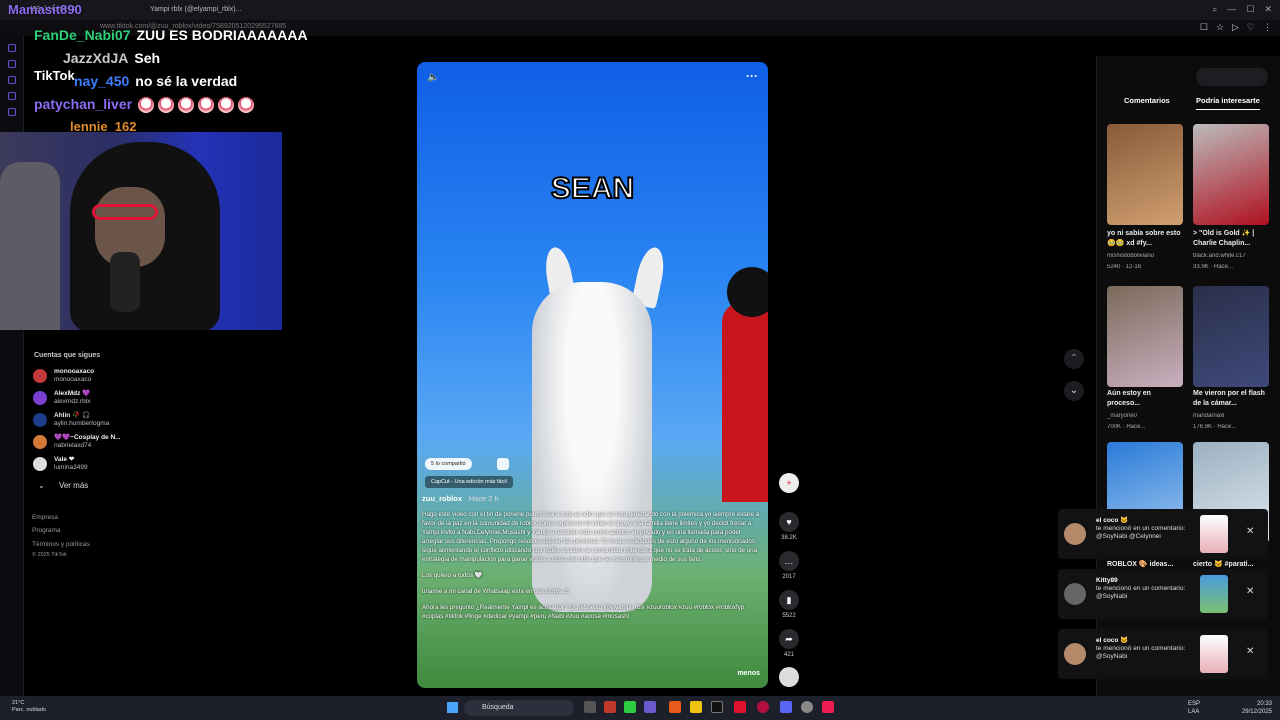  What do you see at coordinates (71, 467) in the screenshot?
I see `account-handle: lumina3499` at bounding box center [71, 467].